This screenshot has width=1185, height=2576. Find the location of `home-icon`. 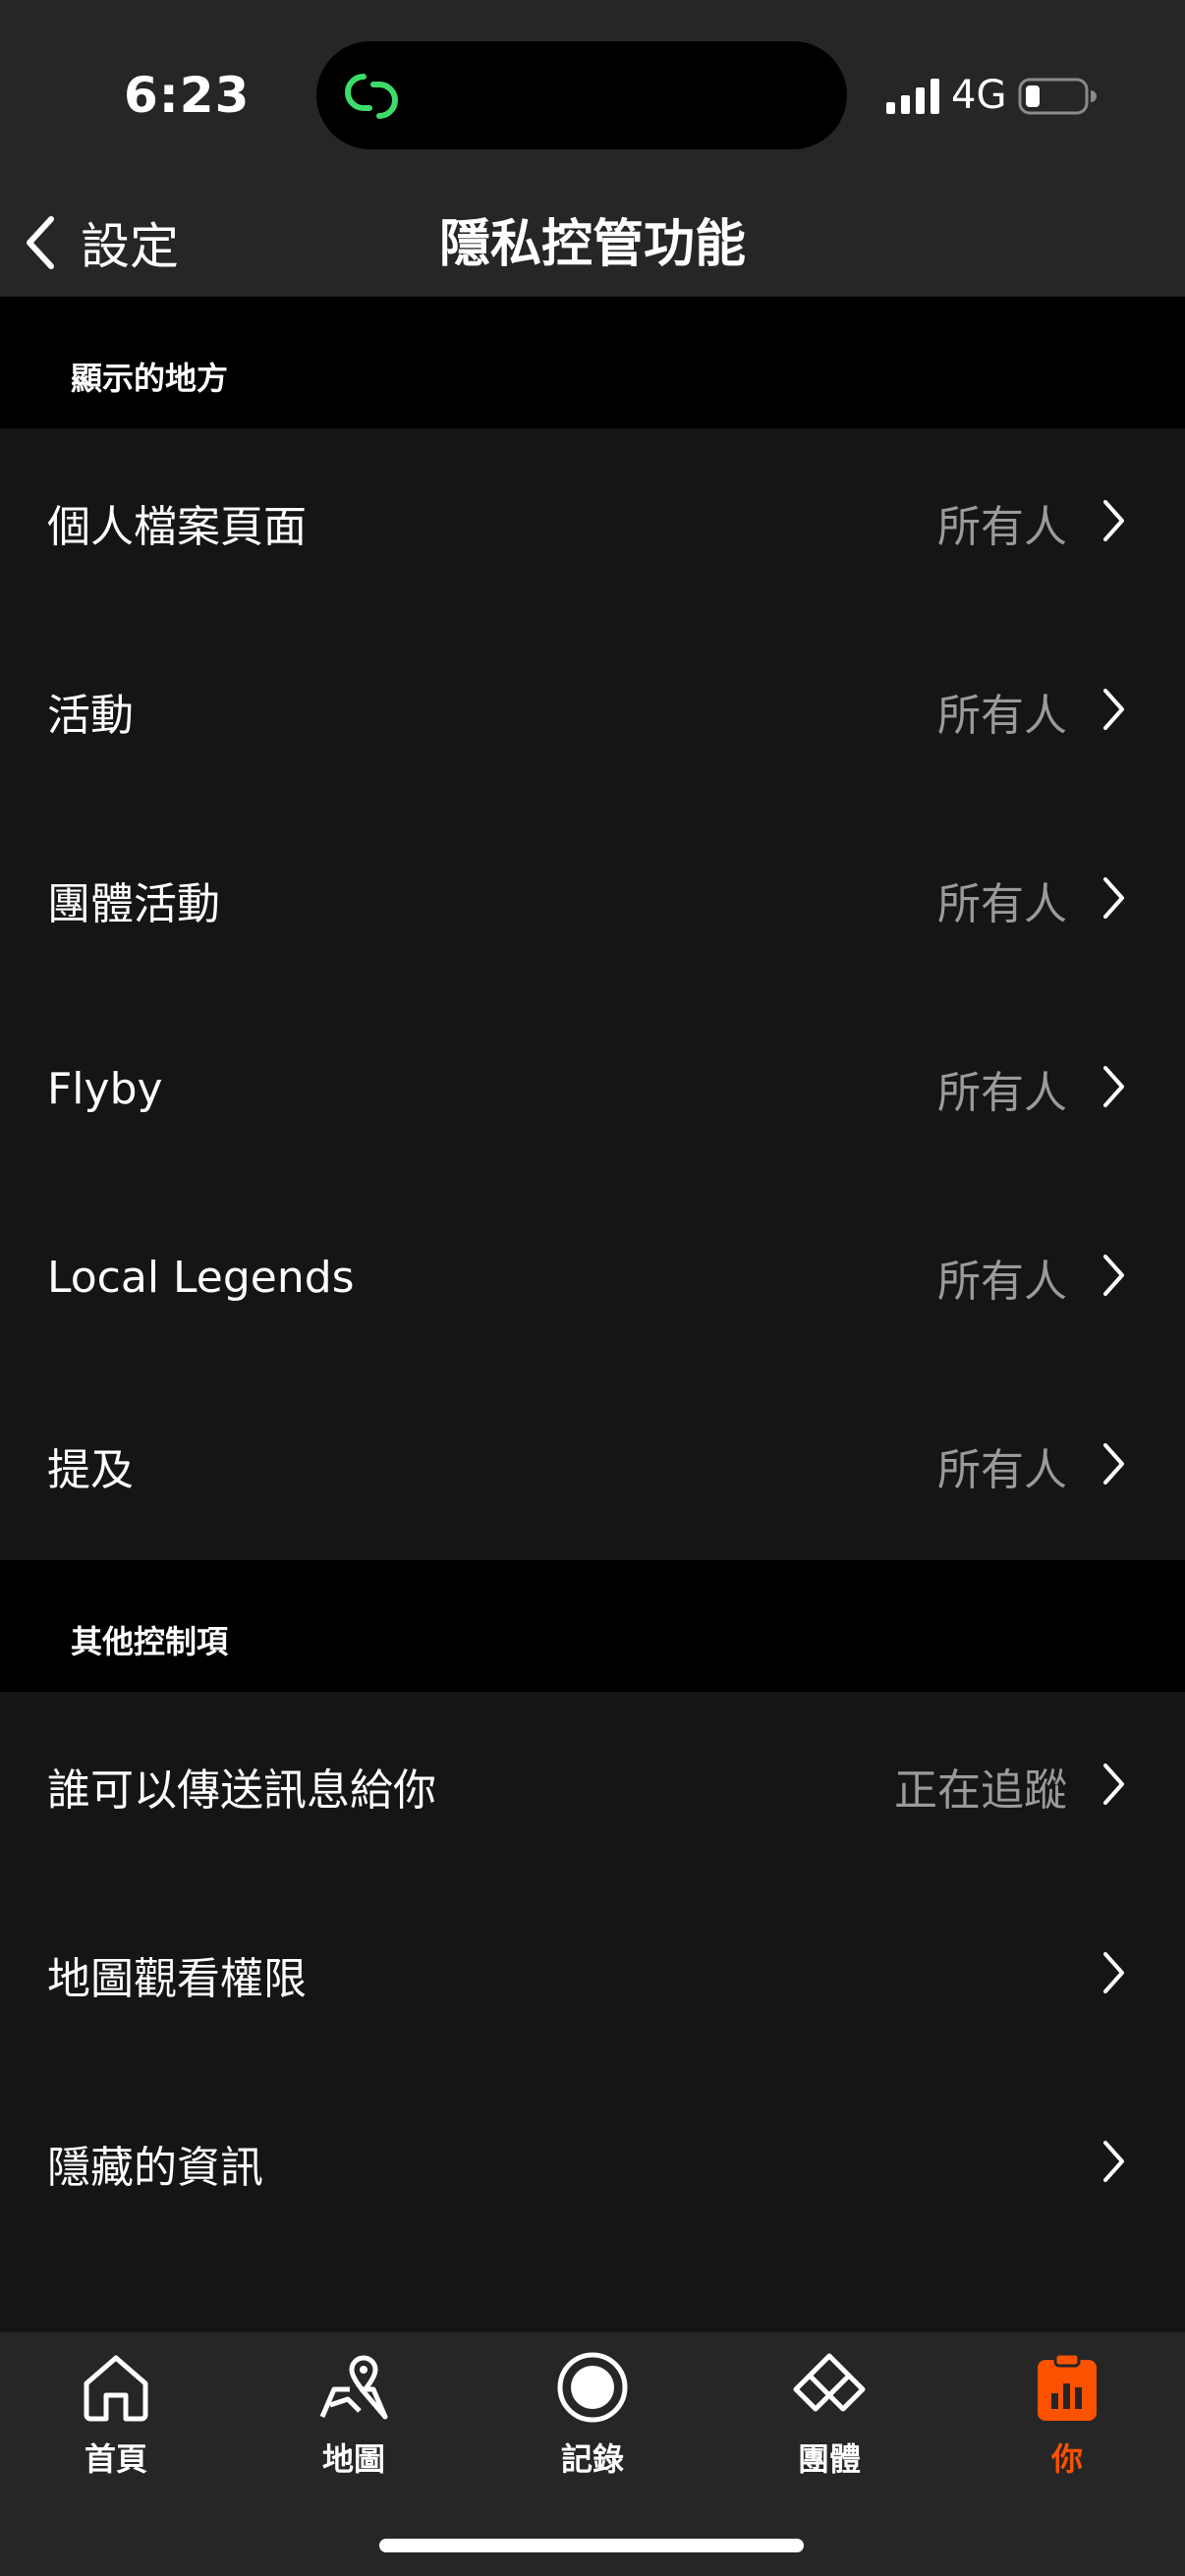

home-icon is located at coordinates (116, 2388).